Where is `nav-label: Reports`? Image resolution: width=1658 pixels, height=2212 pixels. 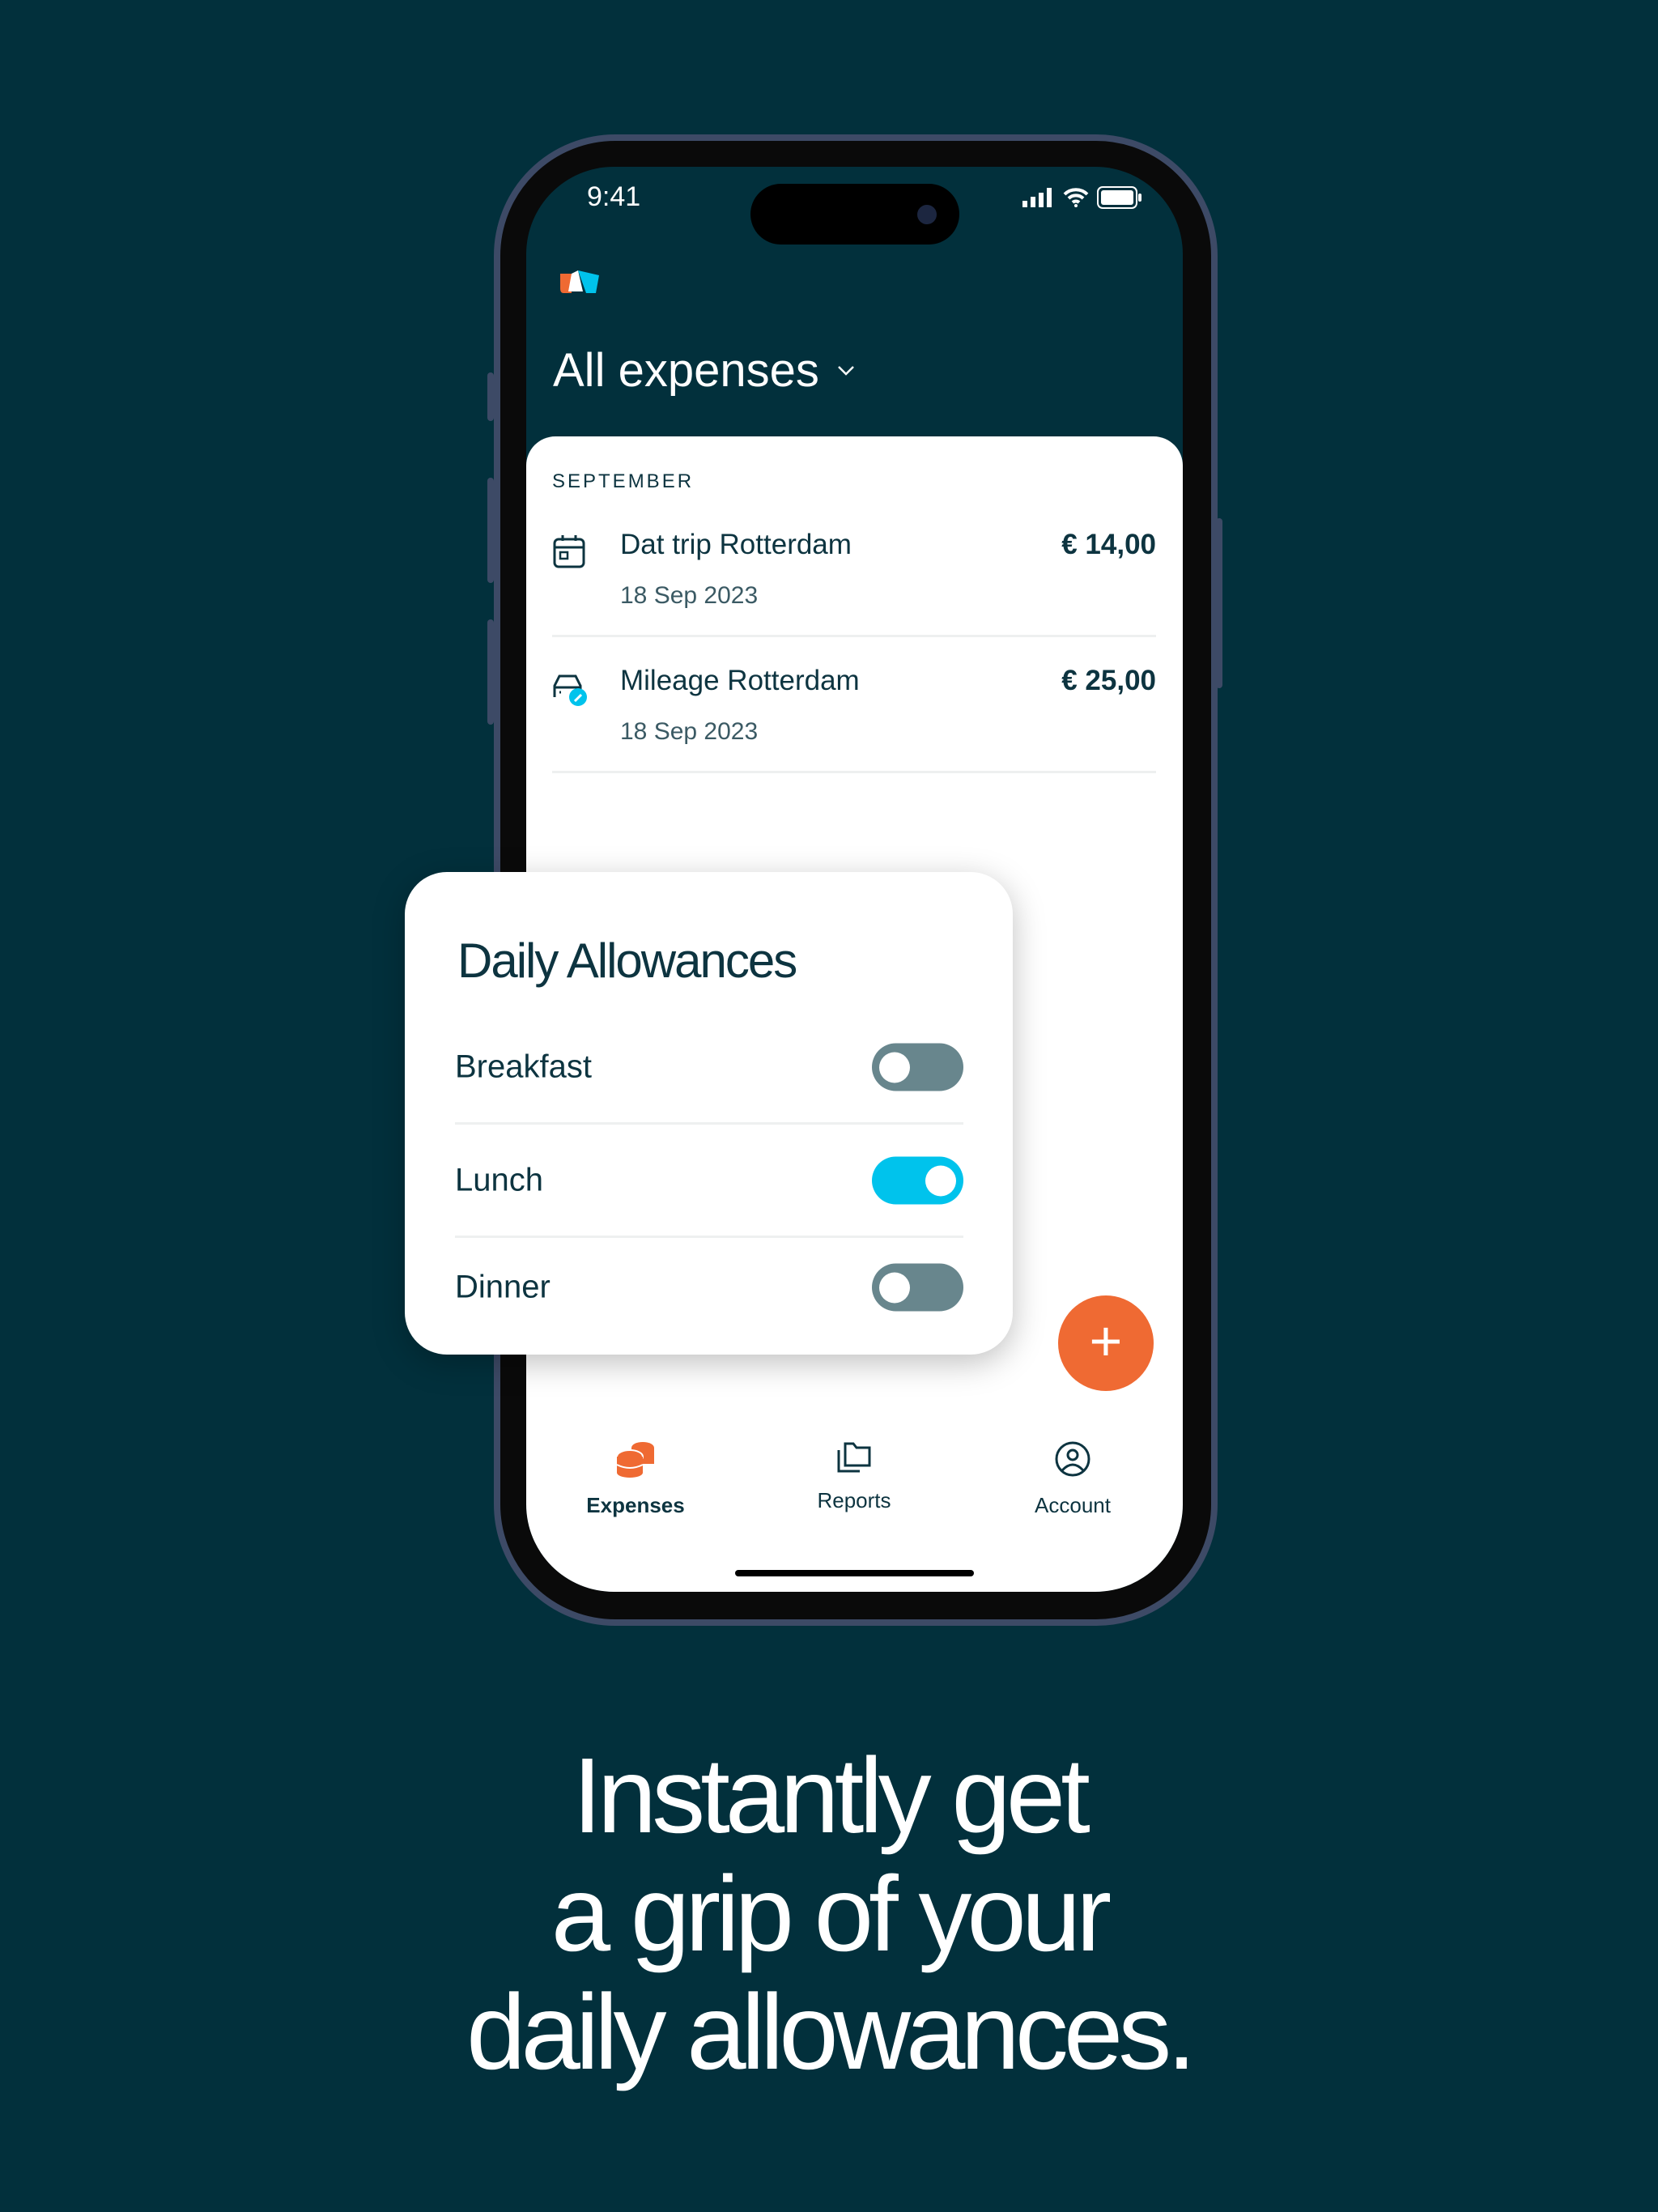
nav-label: Reports is located at coordinates (854, 1500).